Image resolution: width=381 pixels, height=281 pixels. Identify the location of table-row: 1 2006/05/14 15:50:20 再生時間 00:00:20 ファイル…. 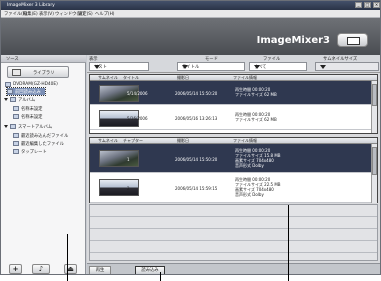
(233, 158).